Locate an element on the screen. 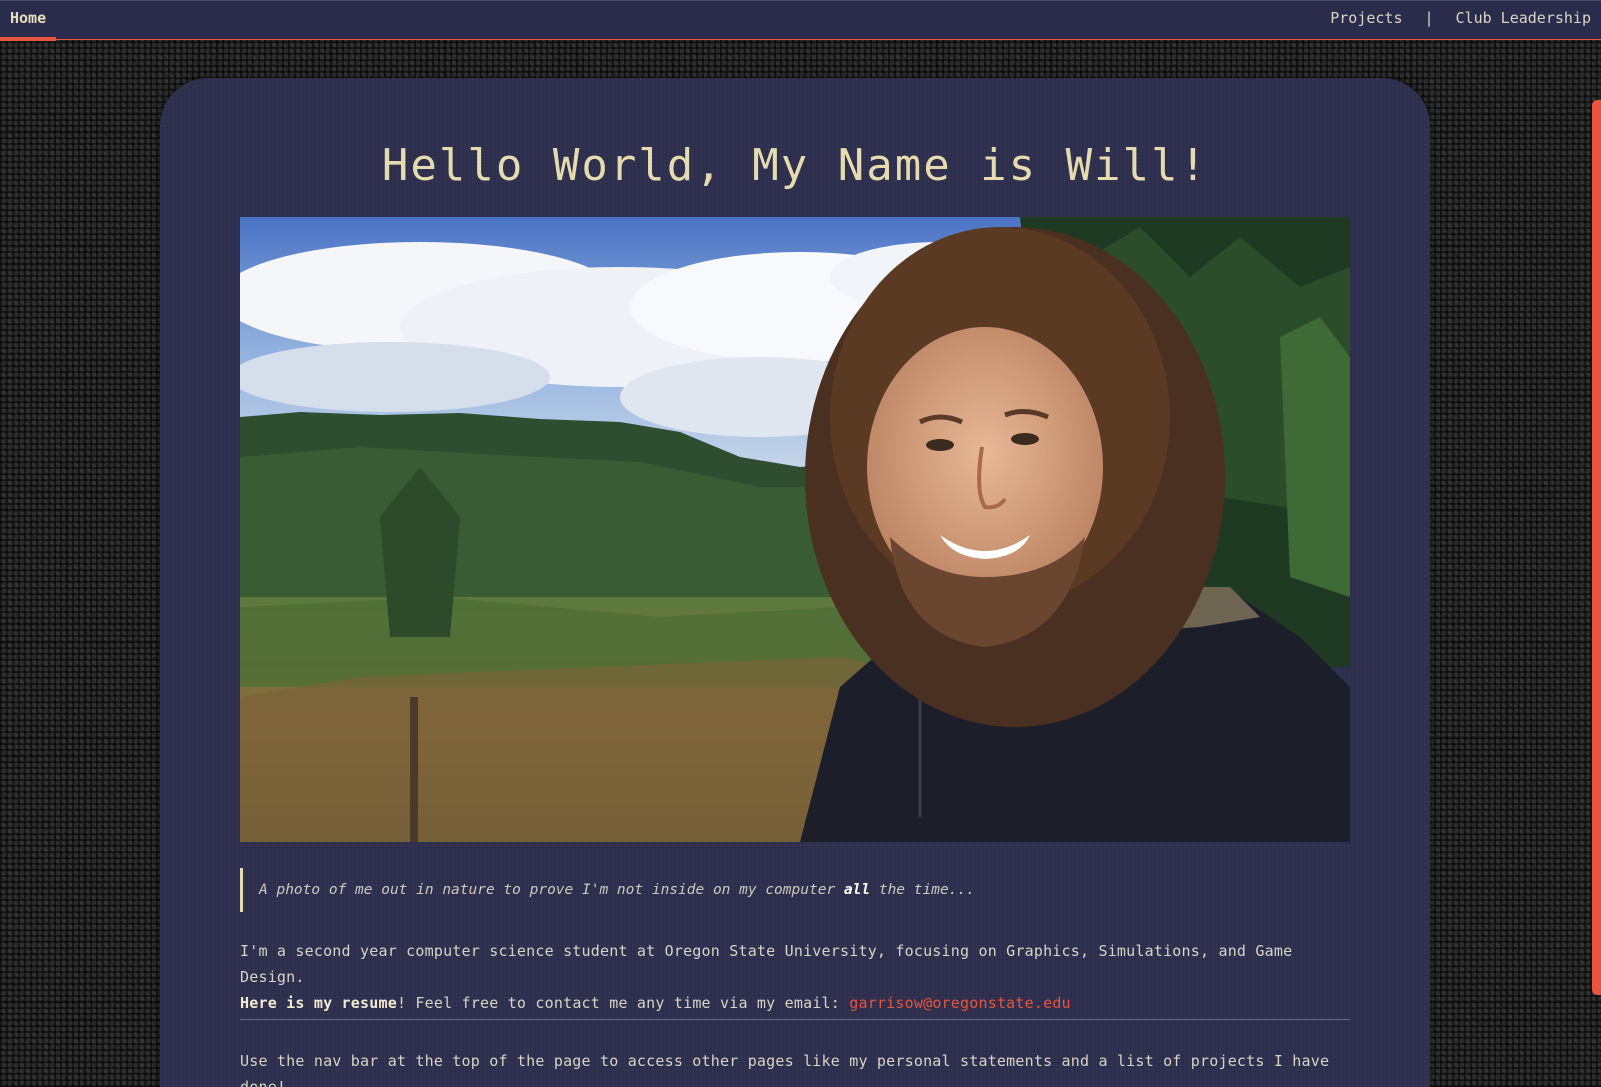 The height and width of the screenshot is (1087, 1601). top-nav-bar: Home Projects | Club Leadership is located at coordinates (800, 20).